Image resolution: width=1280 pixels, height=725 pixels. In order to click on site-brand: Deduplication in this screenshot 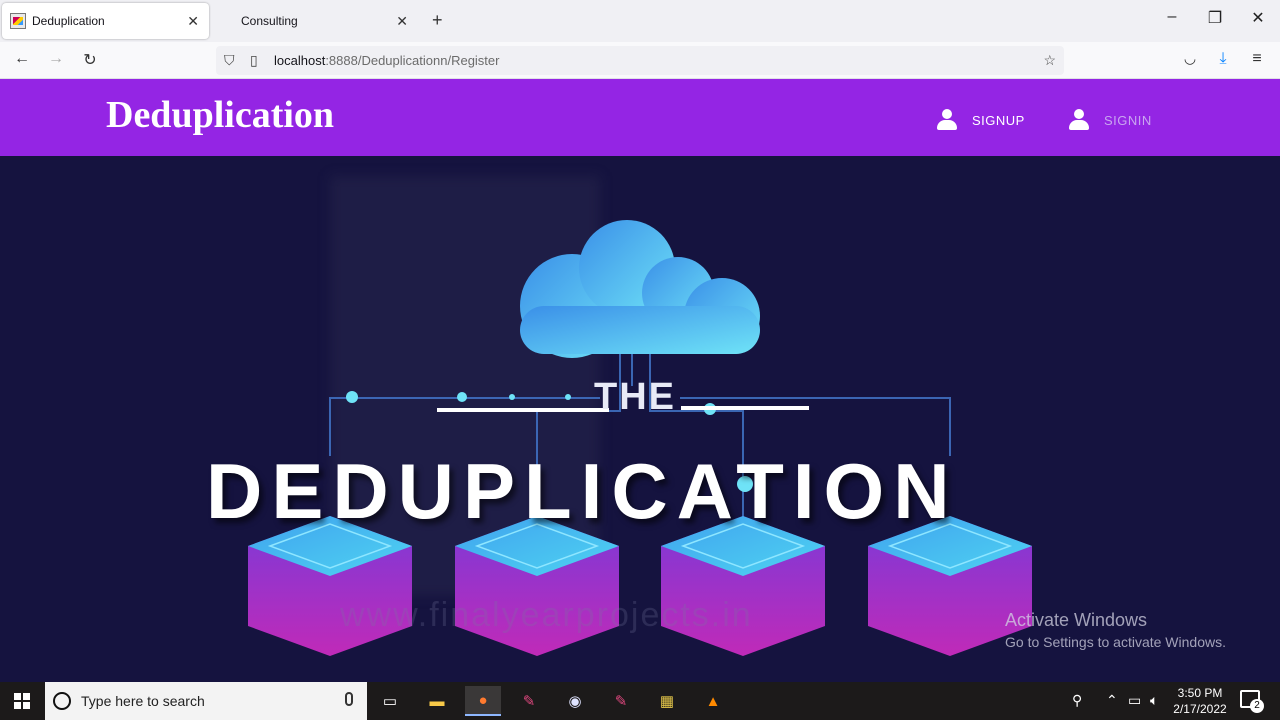, I will do `click(220, 115)`.